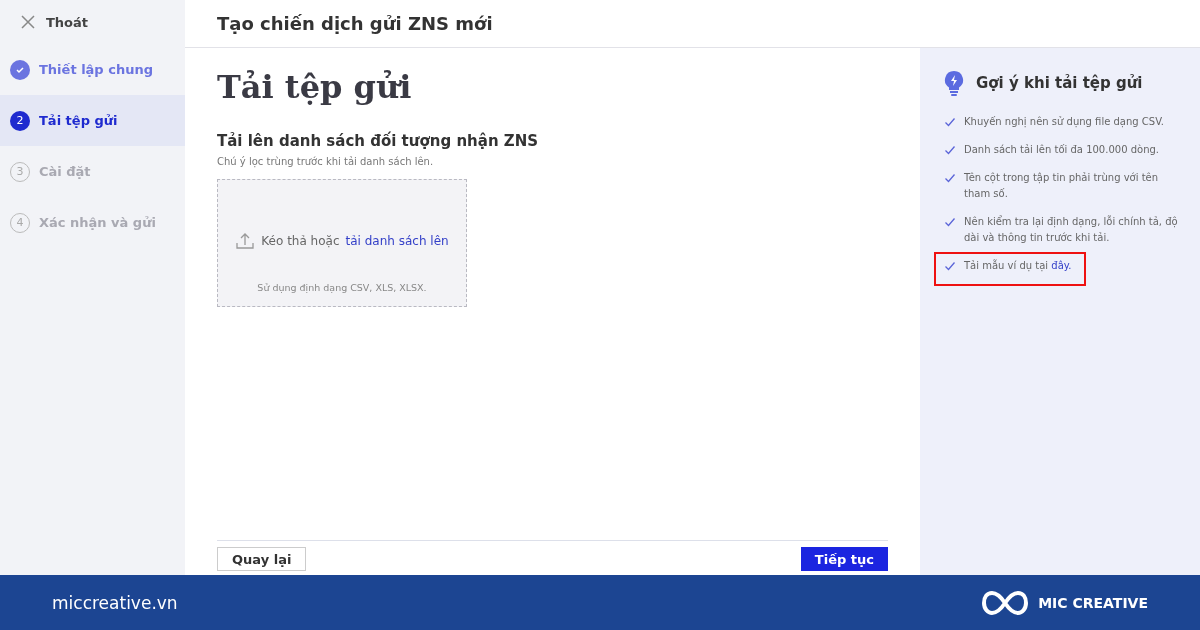 The image size is (1200, 630). What do you see at coordinates (342, 287) in the screenshot?
I see `formats-text: Sử dụng định dạng CSV, XLS, XLSX.` at bounding box center [342, 287].